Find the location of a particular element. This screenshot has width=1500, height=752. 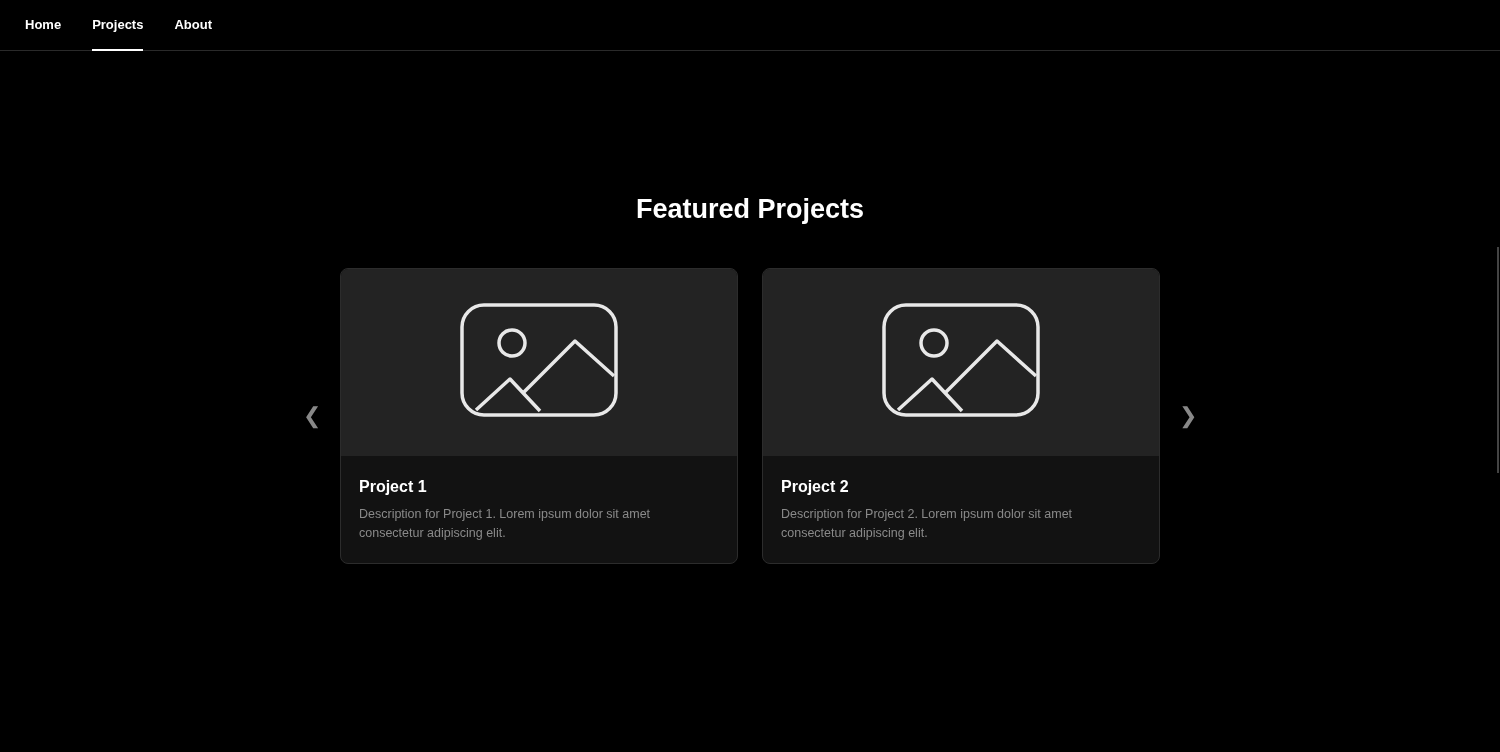

nav-link: About is located at coordinates (193, 25).